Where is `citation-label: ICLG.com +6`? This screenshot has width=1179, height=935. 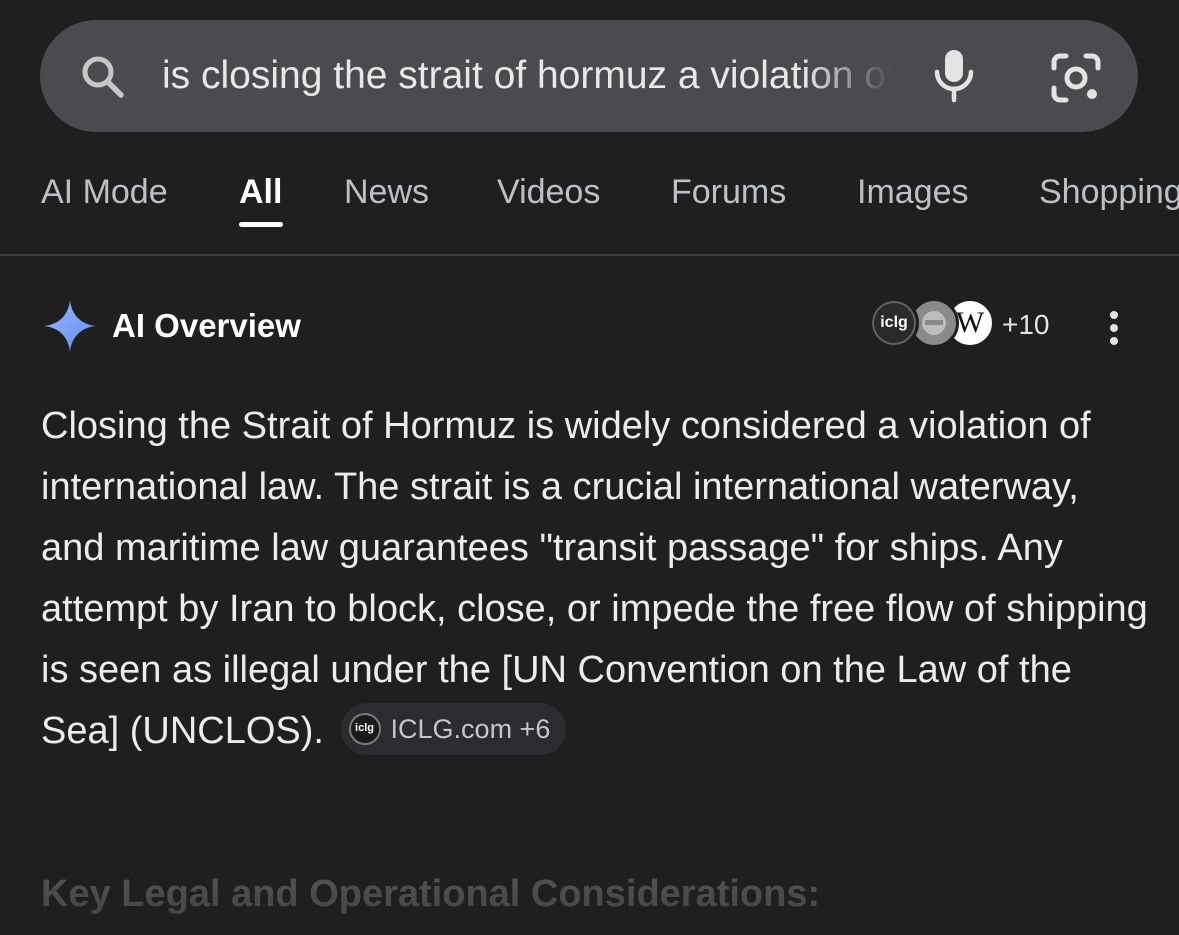 citation-label: ICLG.com +6 is located at coordinates (470, 728).